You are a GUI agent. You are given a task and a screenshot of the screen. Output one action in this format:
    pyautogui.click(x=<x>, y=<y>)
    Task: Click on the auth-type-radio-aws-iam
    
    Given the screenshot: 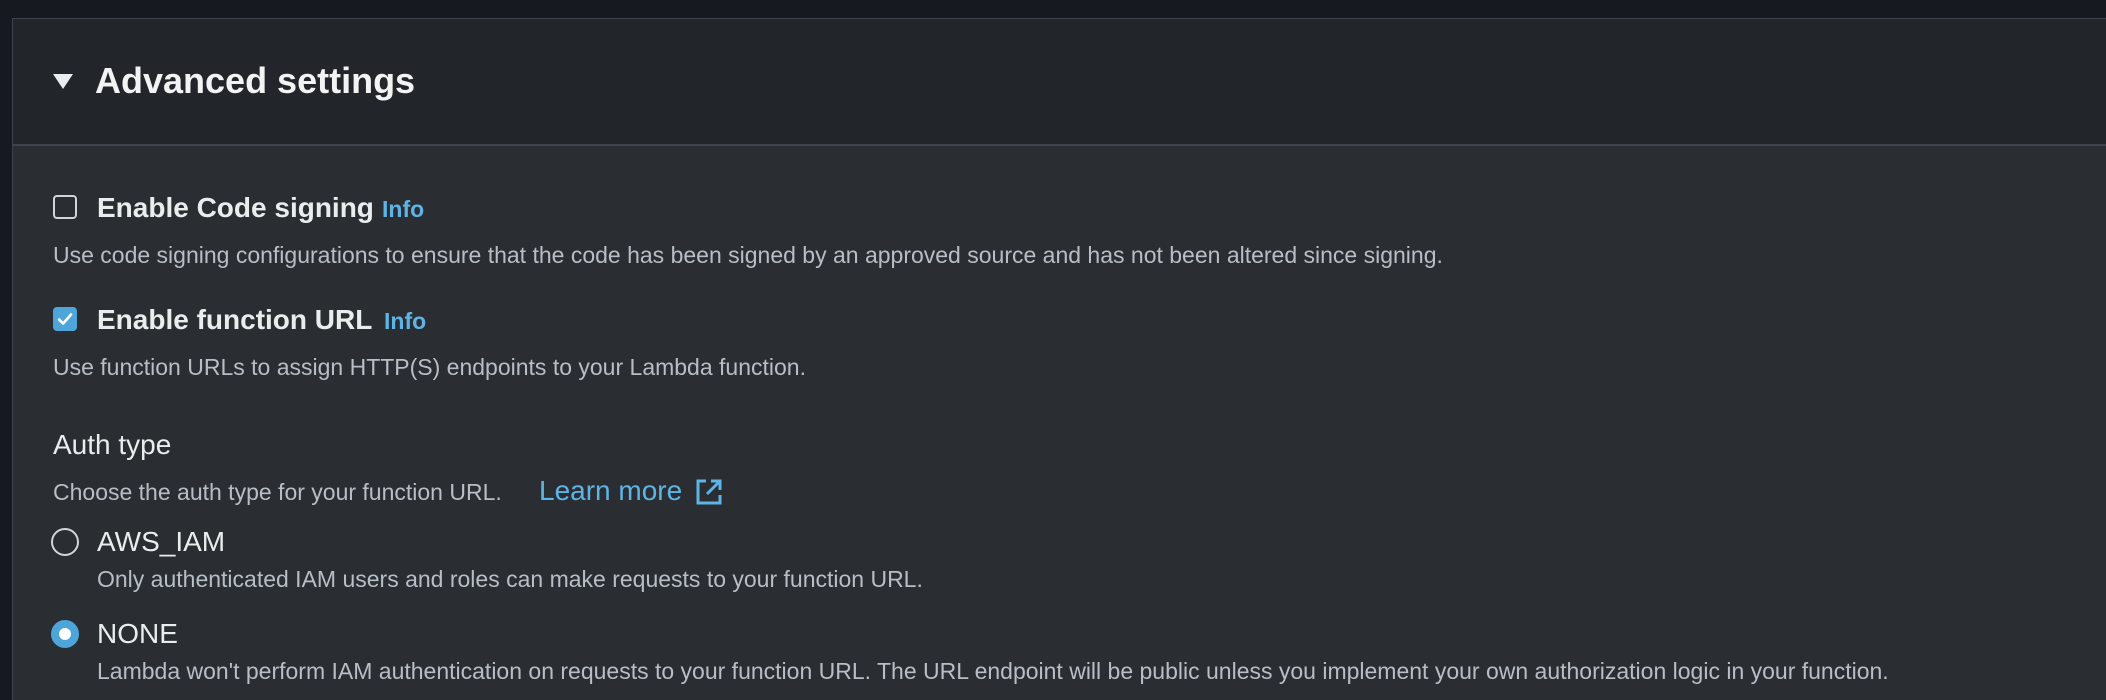 What is the action you would take?
    pyautogui.click(x=65, y=542)
    